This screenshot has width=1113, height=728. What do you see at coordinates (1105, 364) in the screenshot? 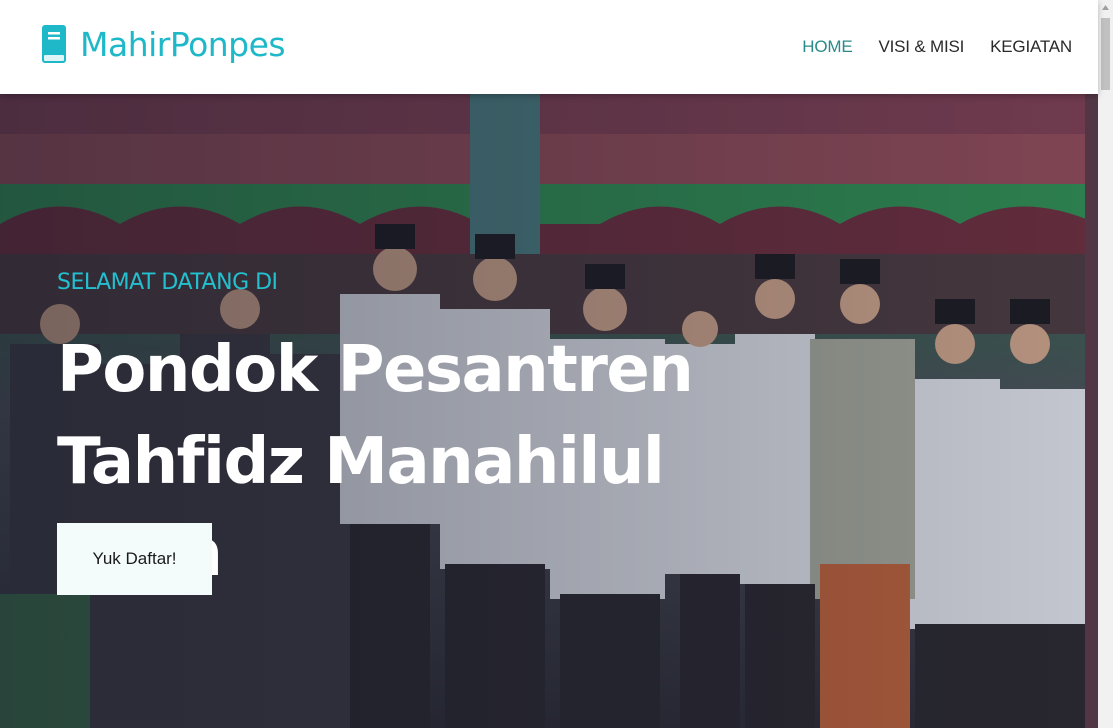
I see `page-scrollbar` at bounding box center [1105, 364].